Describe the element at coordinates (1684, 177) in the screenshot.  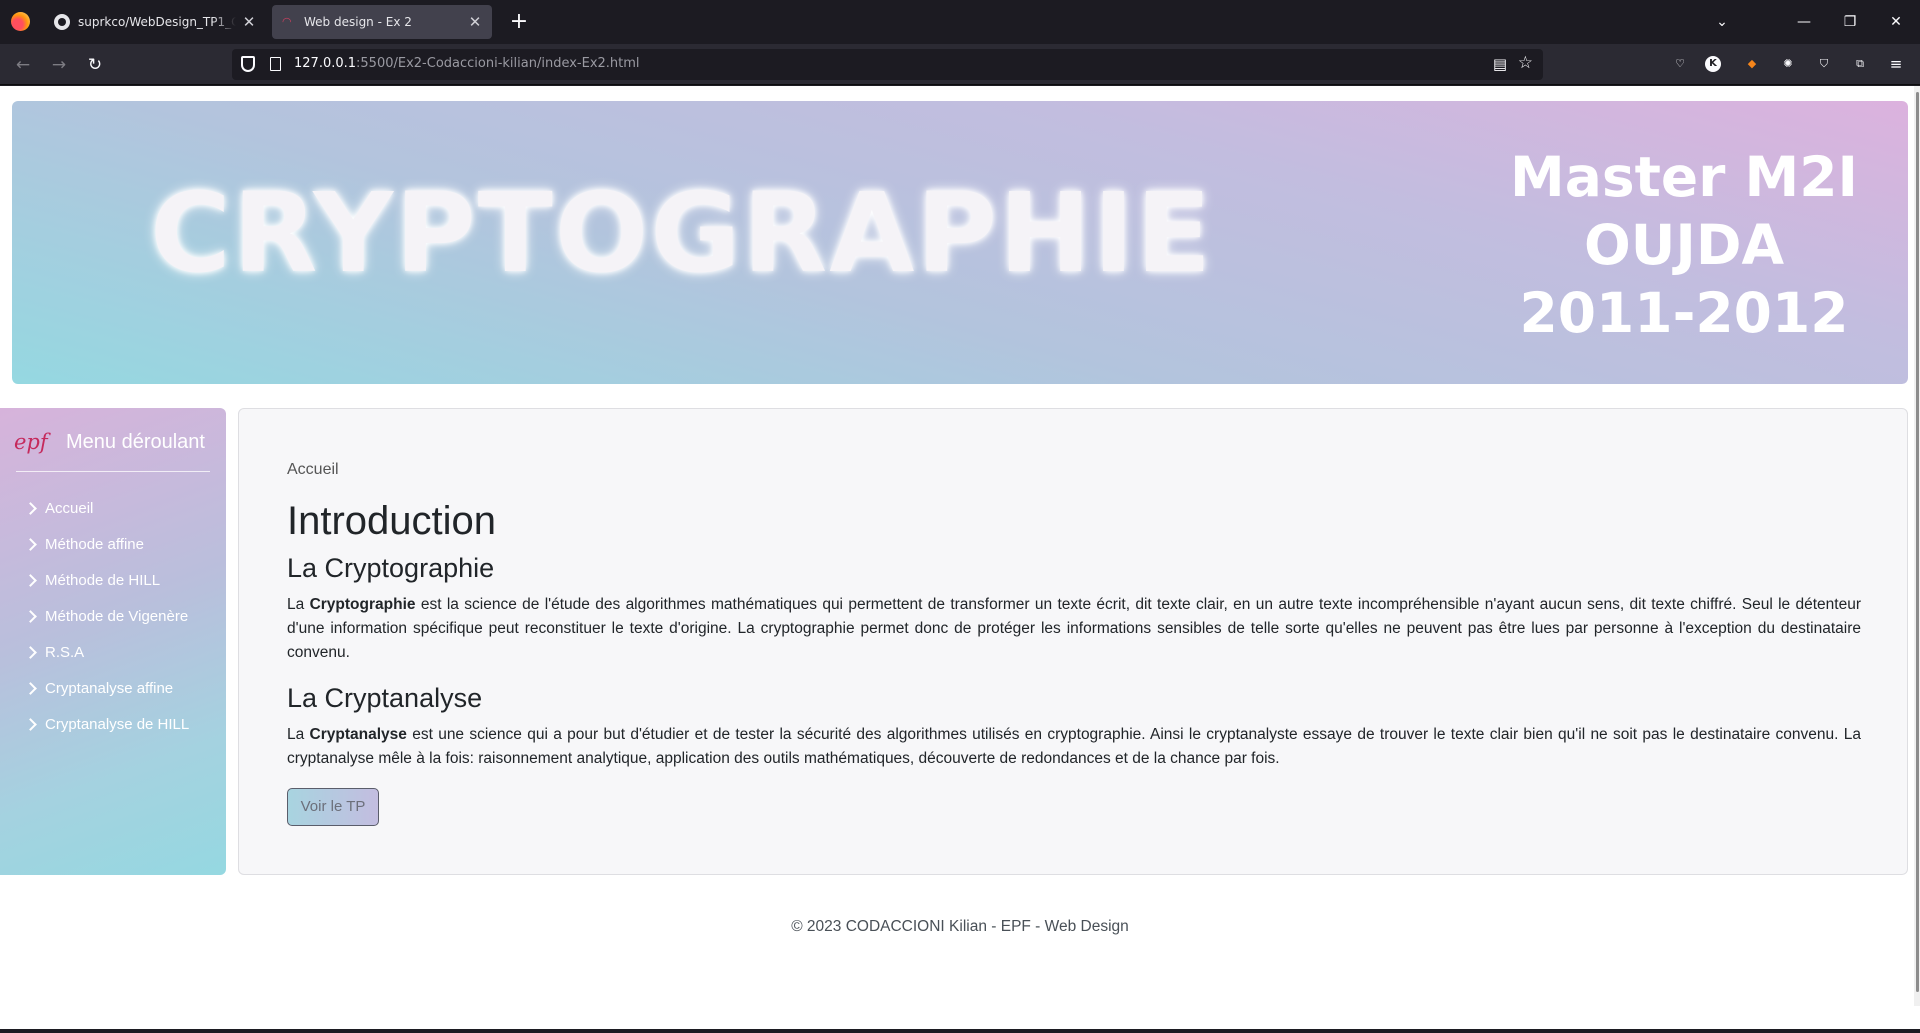
I see `banner-sub-line: Master M2I` at that location.